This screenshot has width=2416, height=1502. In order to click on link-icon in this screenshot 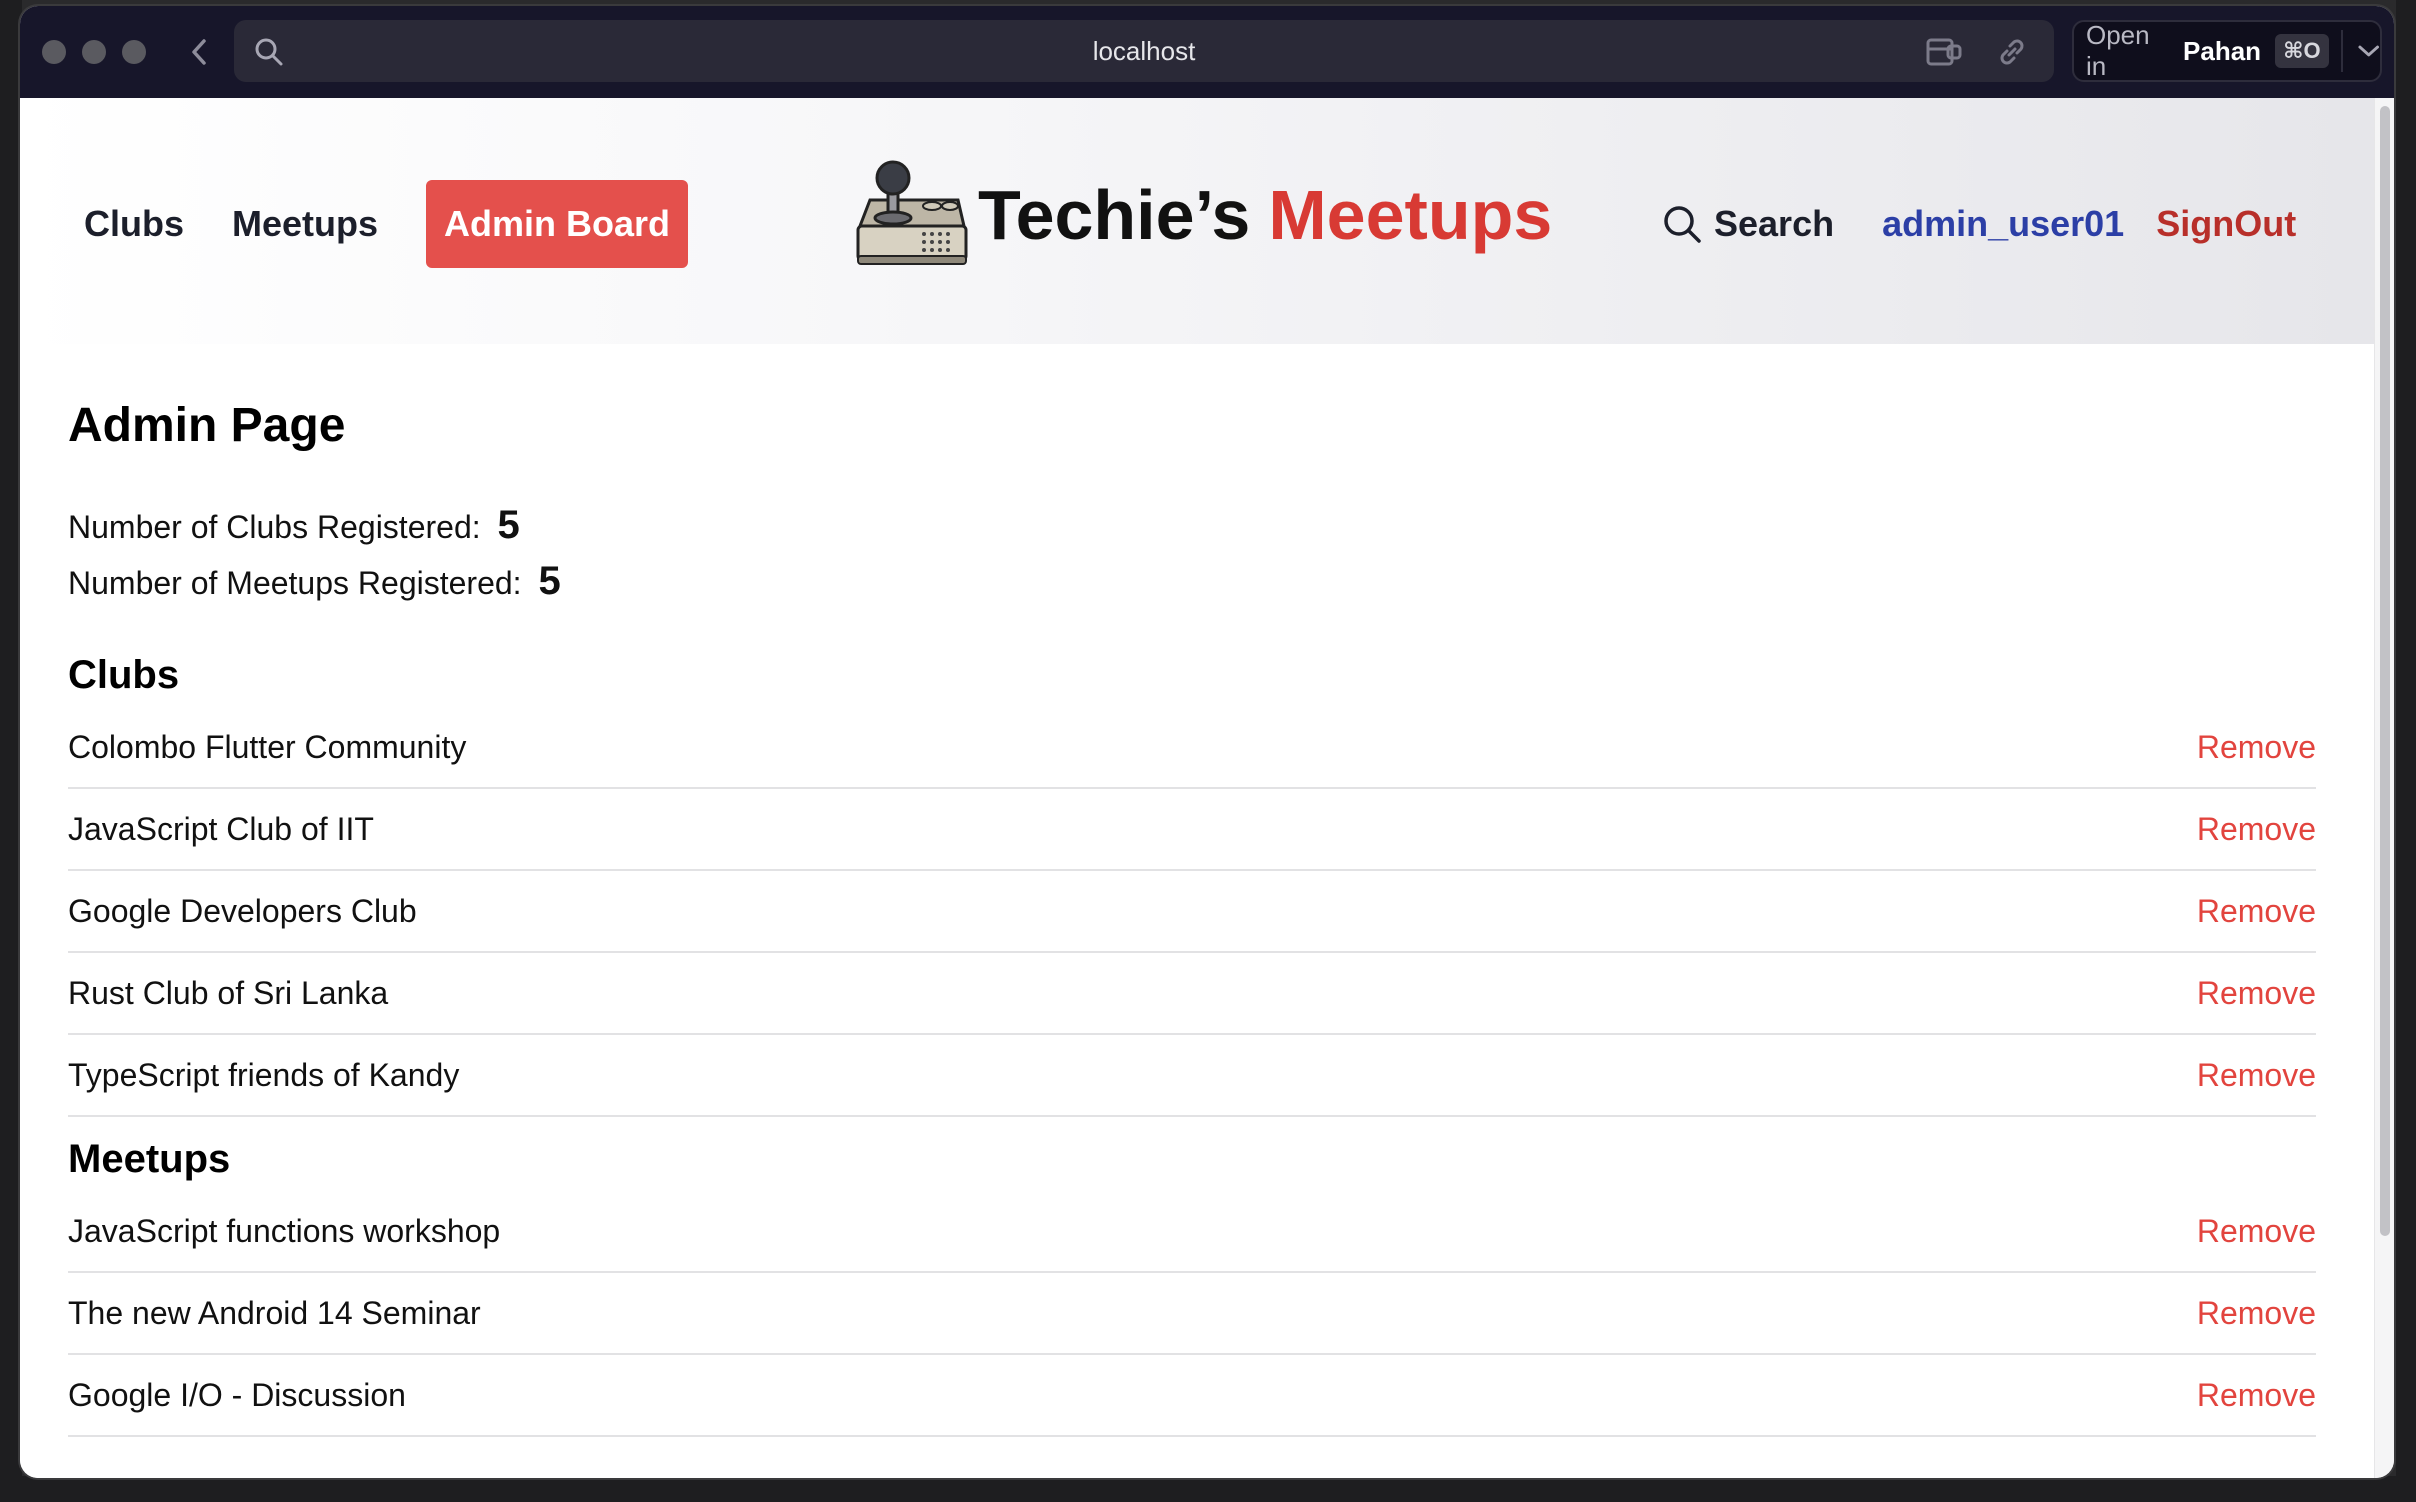, I will do `click(2012, 52)`.